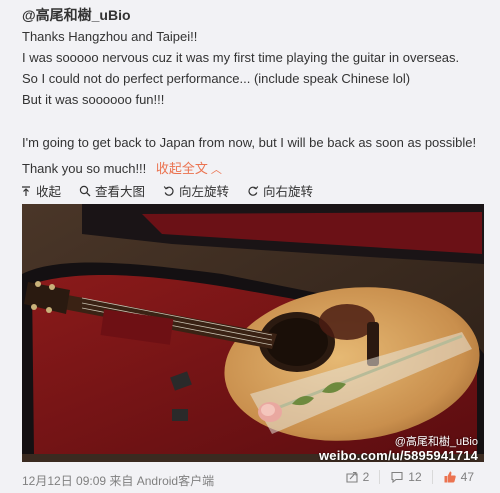 Image resolution: width=500 pixels, height=493 pixels. I want to click on rotate-right-label: 向右旋转, so click(288, 192).